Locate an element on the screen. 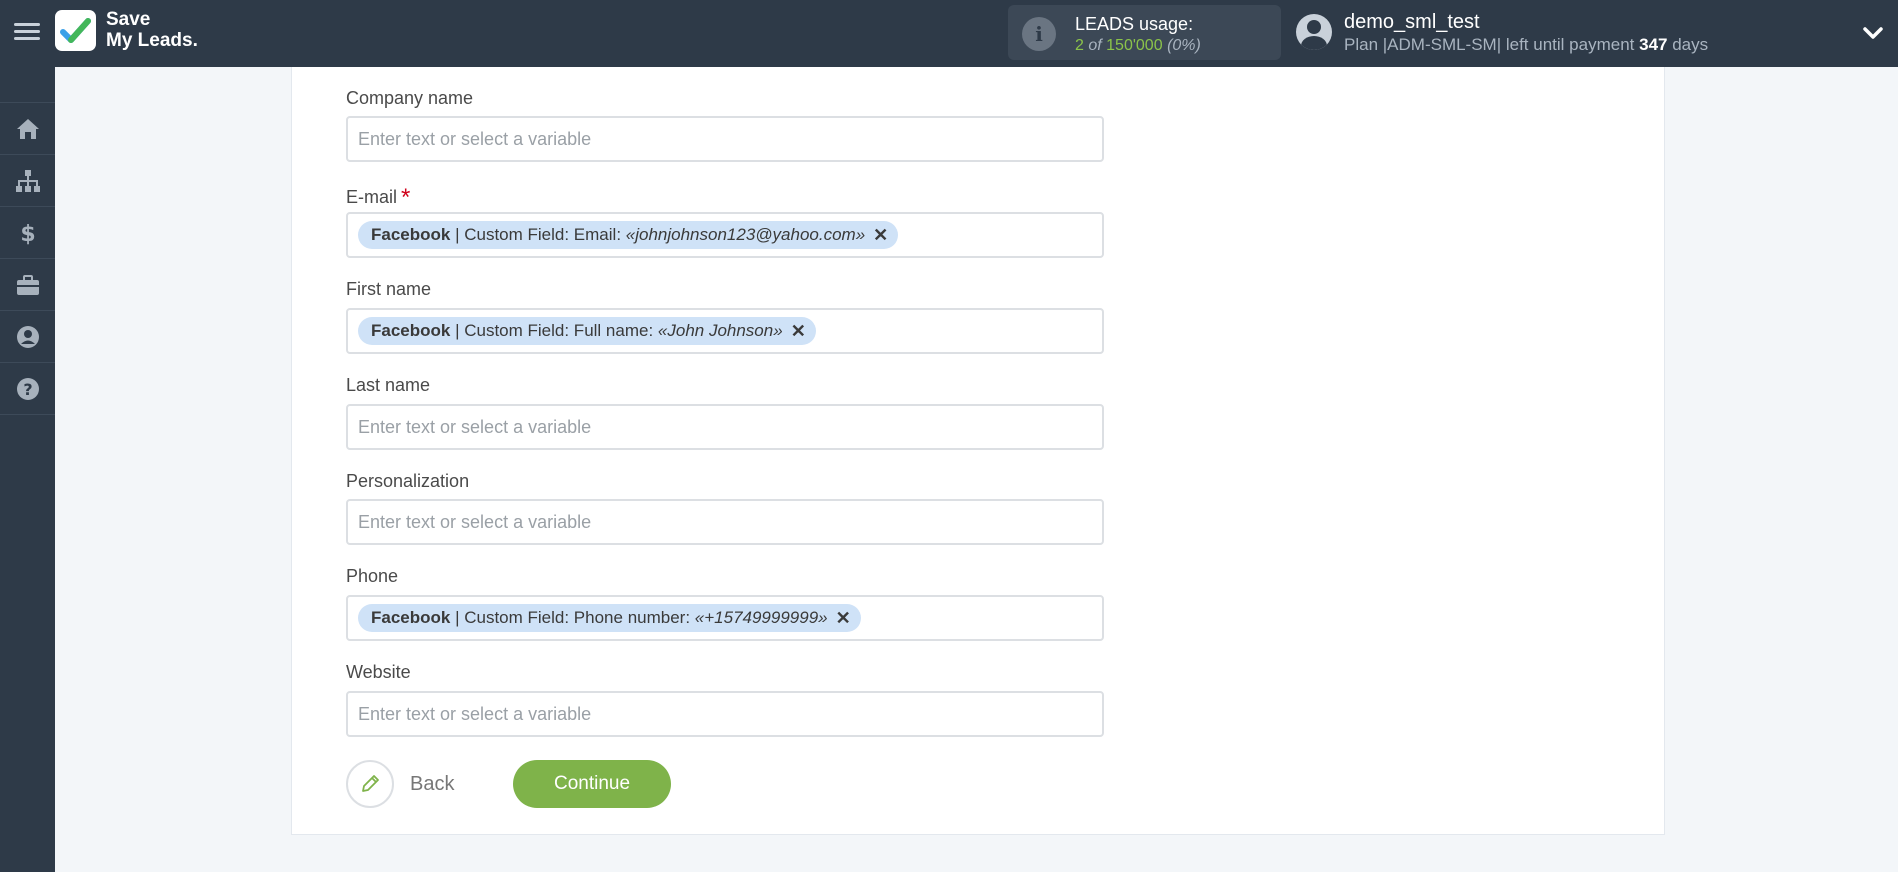 This screenshot has height=872, width=1898. company-name-label: Company name is located at coordinates (410, 98).